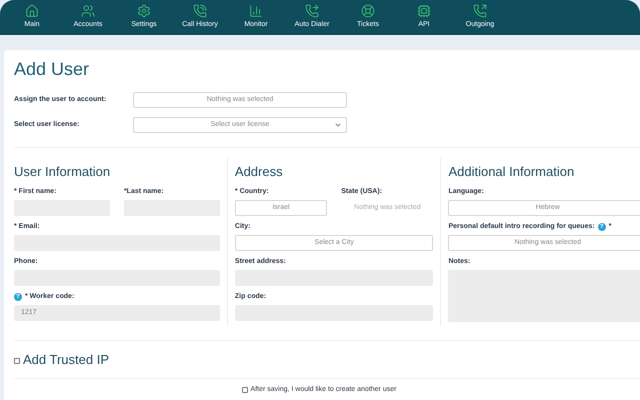 The image size is (640, 400). I want to click on section-title: Additional Information, so click(512, 172).